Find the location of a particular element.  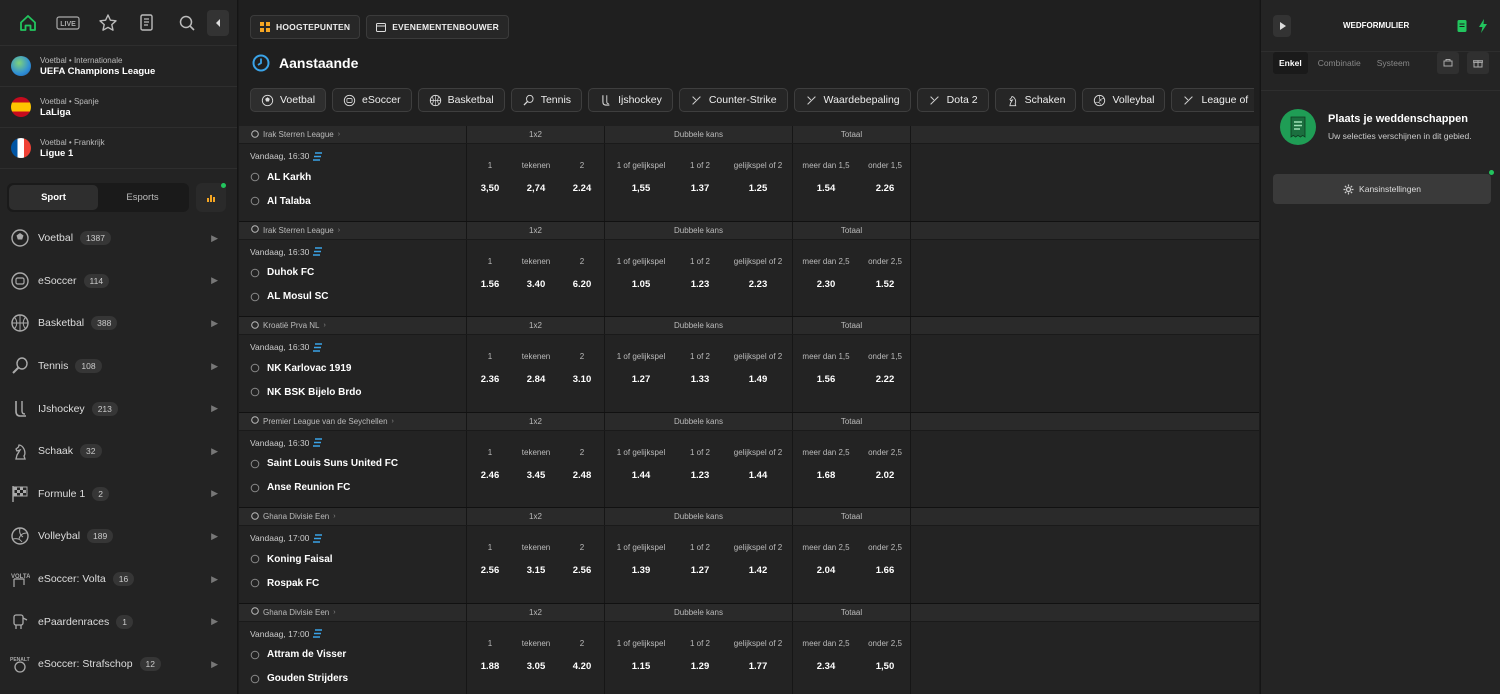

odds-button: 1 3,50 is located at coordinates (490, 182).